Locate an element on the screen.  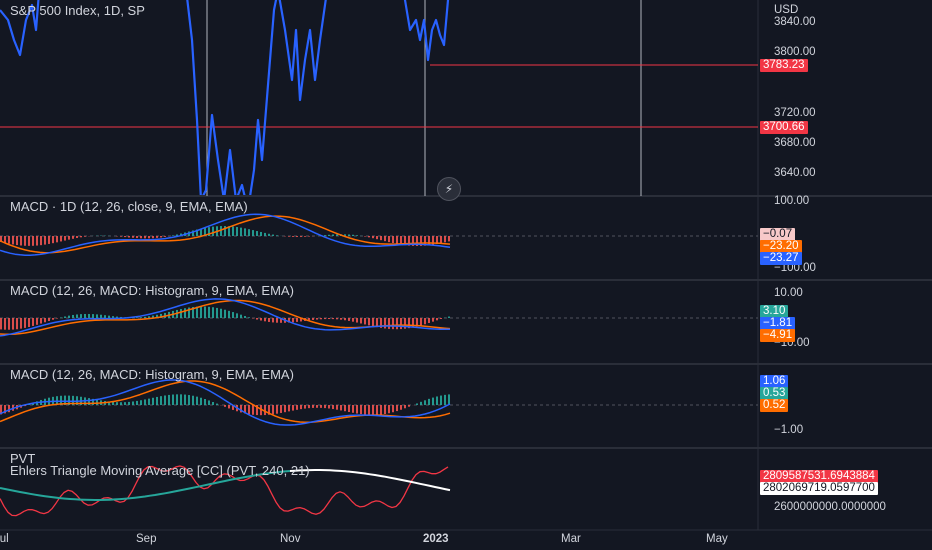
x-tick-sep: Sep is located at coordinates (146, 539).